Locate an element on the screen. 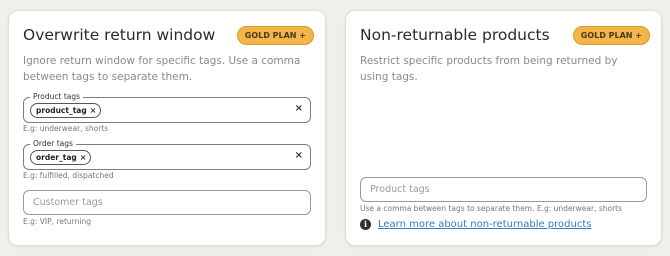 The height and width of the screenshot is (256, 670). product-tag-chip: product_tag × is located at coordinates (66, 110).